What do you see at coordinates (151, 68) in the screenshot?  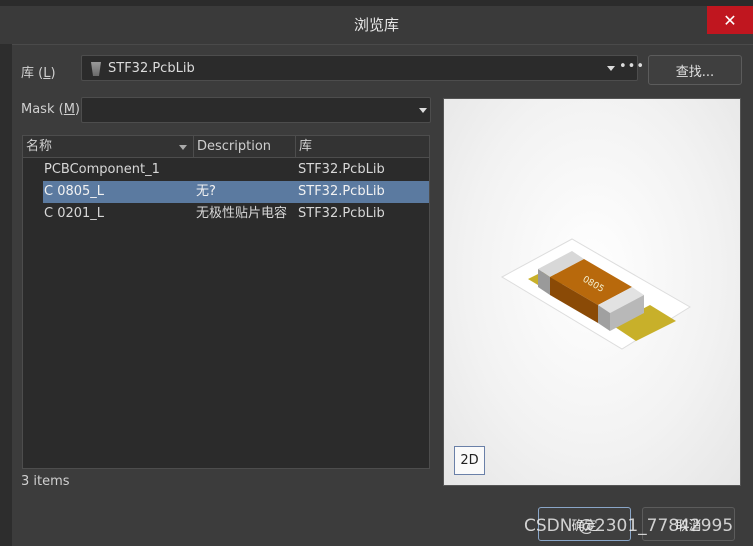 I see `library-select-value: STF32.PcbLib` at bounding box center [151, 68].